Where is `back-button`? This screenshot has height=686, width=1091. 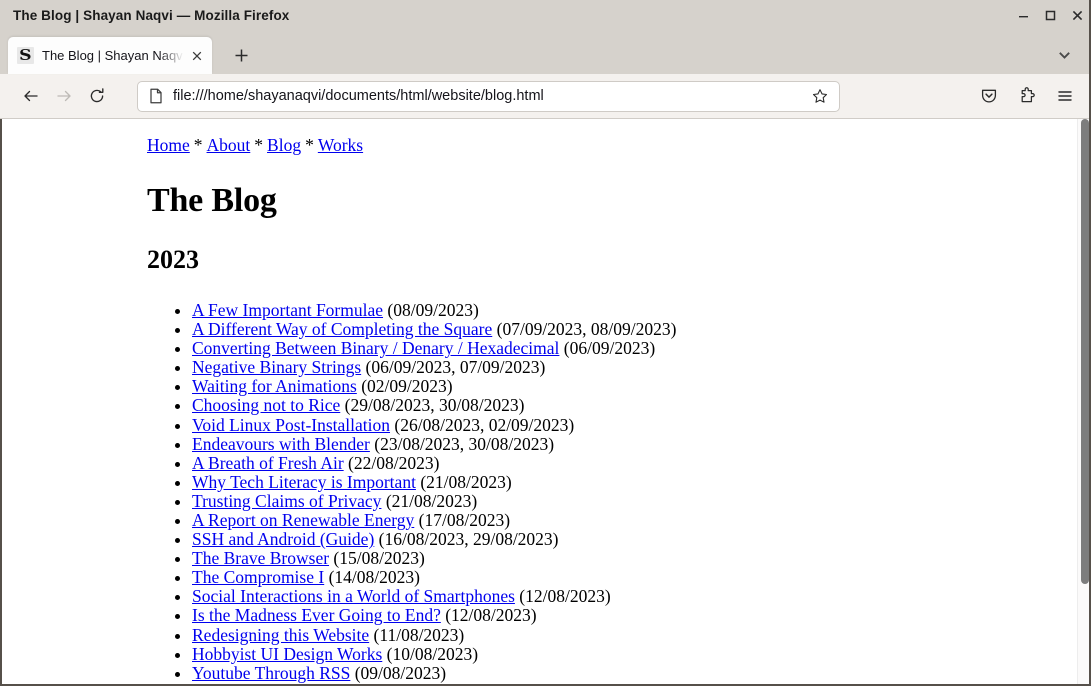 back-button is located at coordinates (30, 96).